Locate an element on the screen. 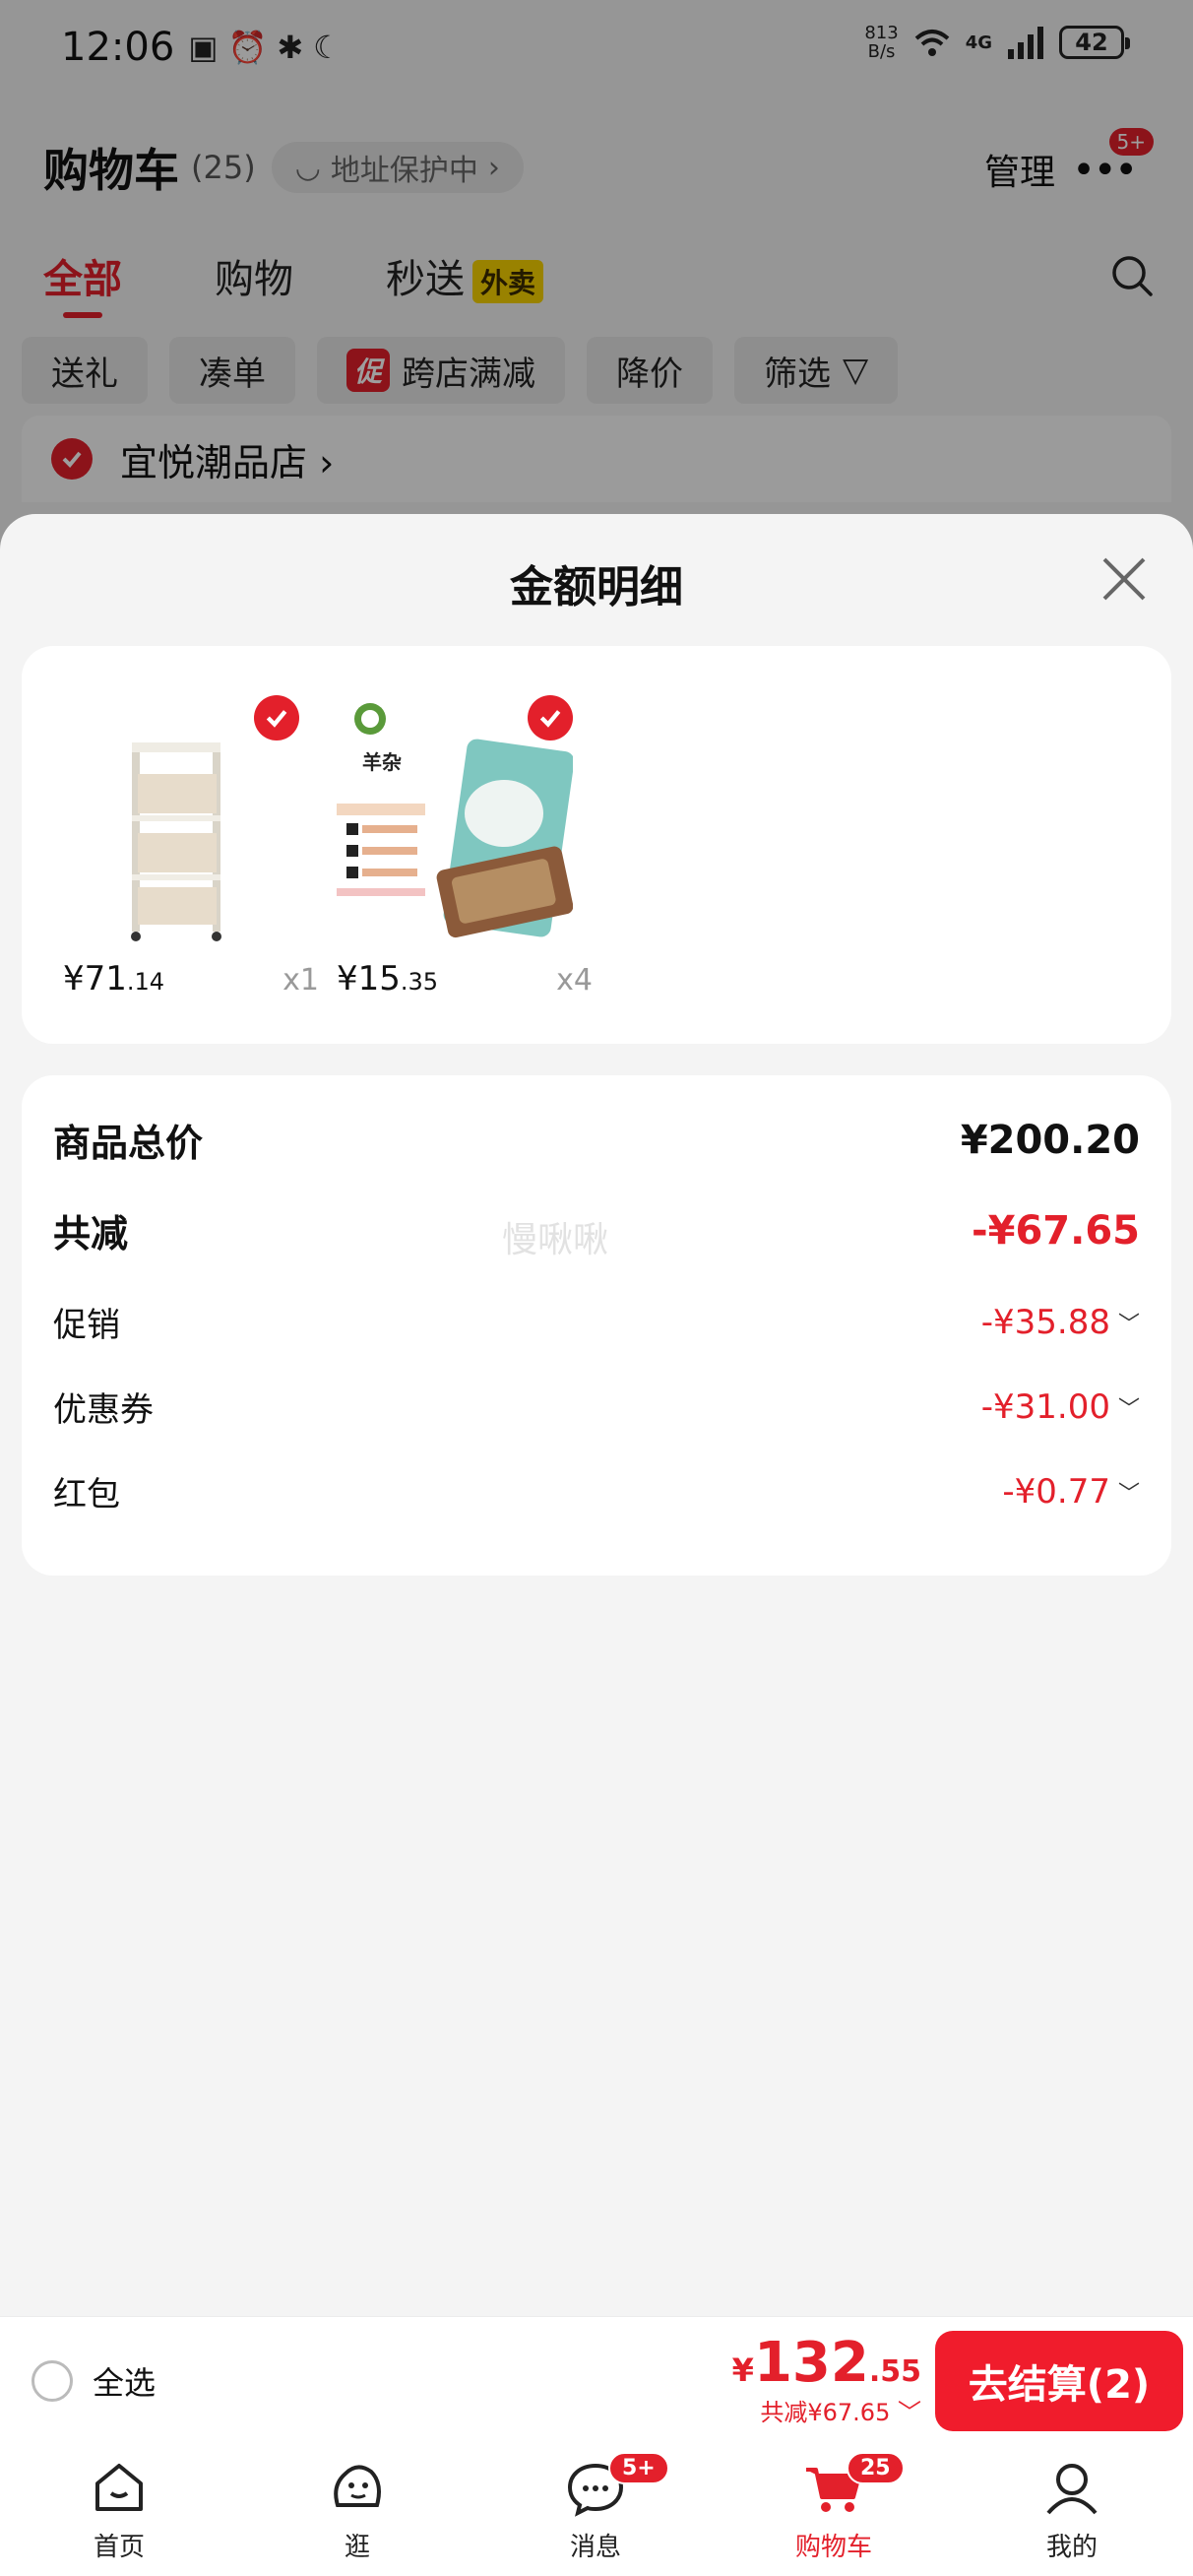  coupon-value: -¥31.00 is located at coordinates (1045, 1406).